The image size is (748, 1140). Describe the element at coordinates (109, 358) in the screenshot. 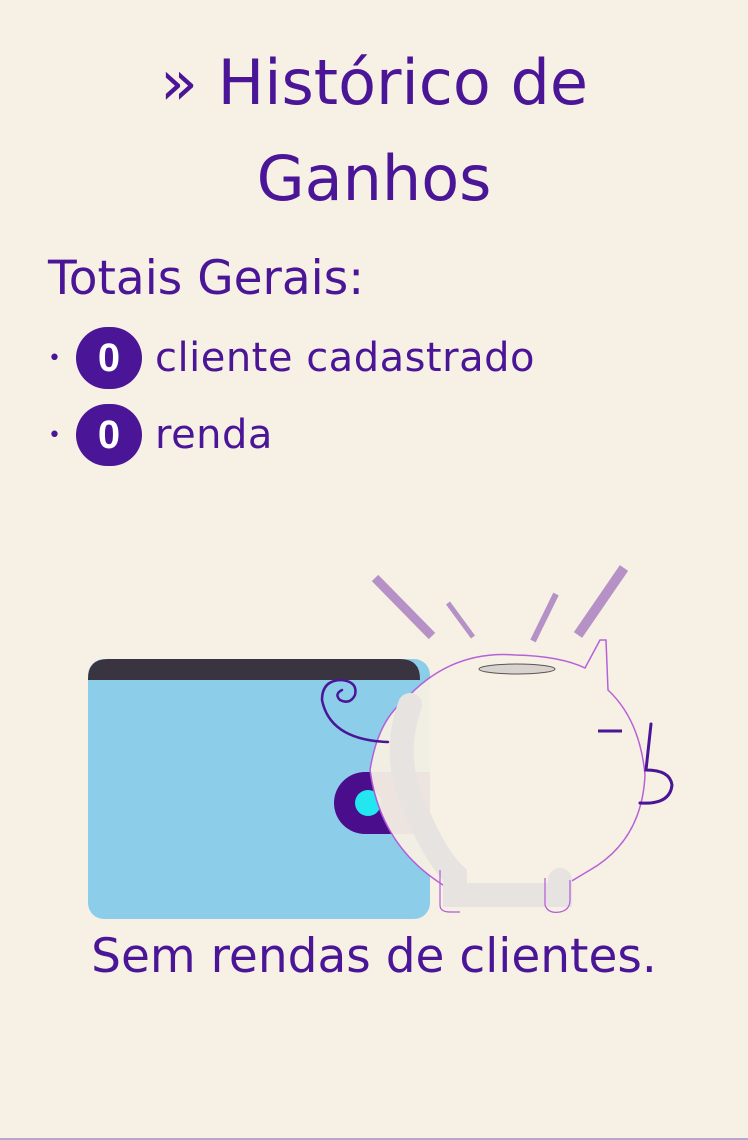

I see `clients-count-badge: 0` at that location.